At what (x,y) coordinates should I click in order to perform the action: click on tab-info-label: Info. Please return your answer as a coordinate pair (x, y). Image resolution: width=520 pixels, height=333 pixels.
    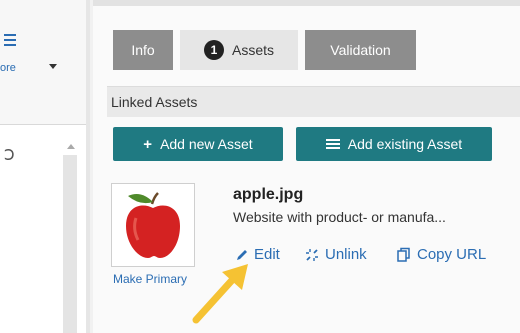
    Looking at the image, I should click on (143, 50).